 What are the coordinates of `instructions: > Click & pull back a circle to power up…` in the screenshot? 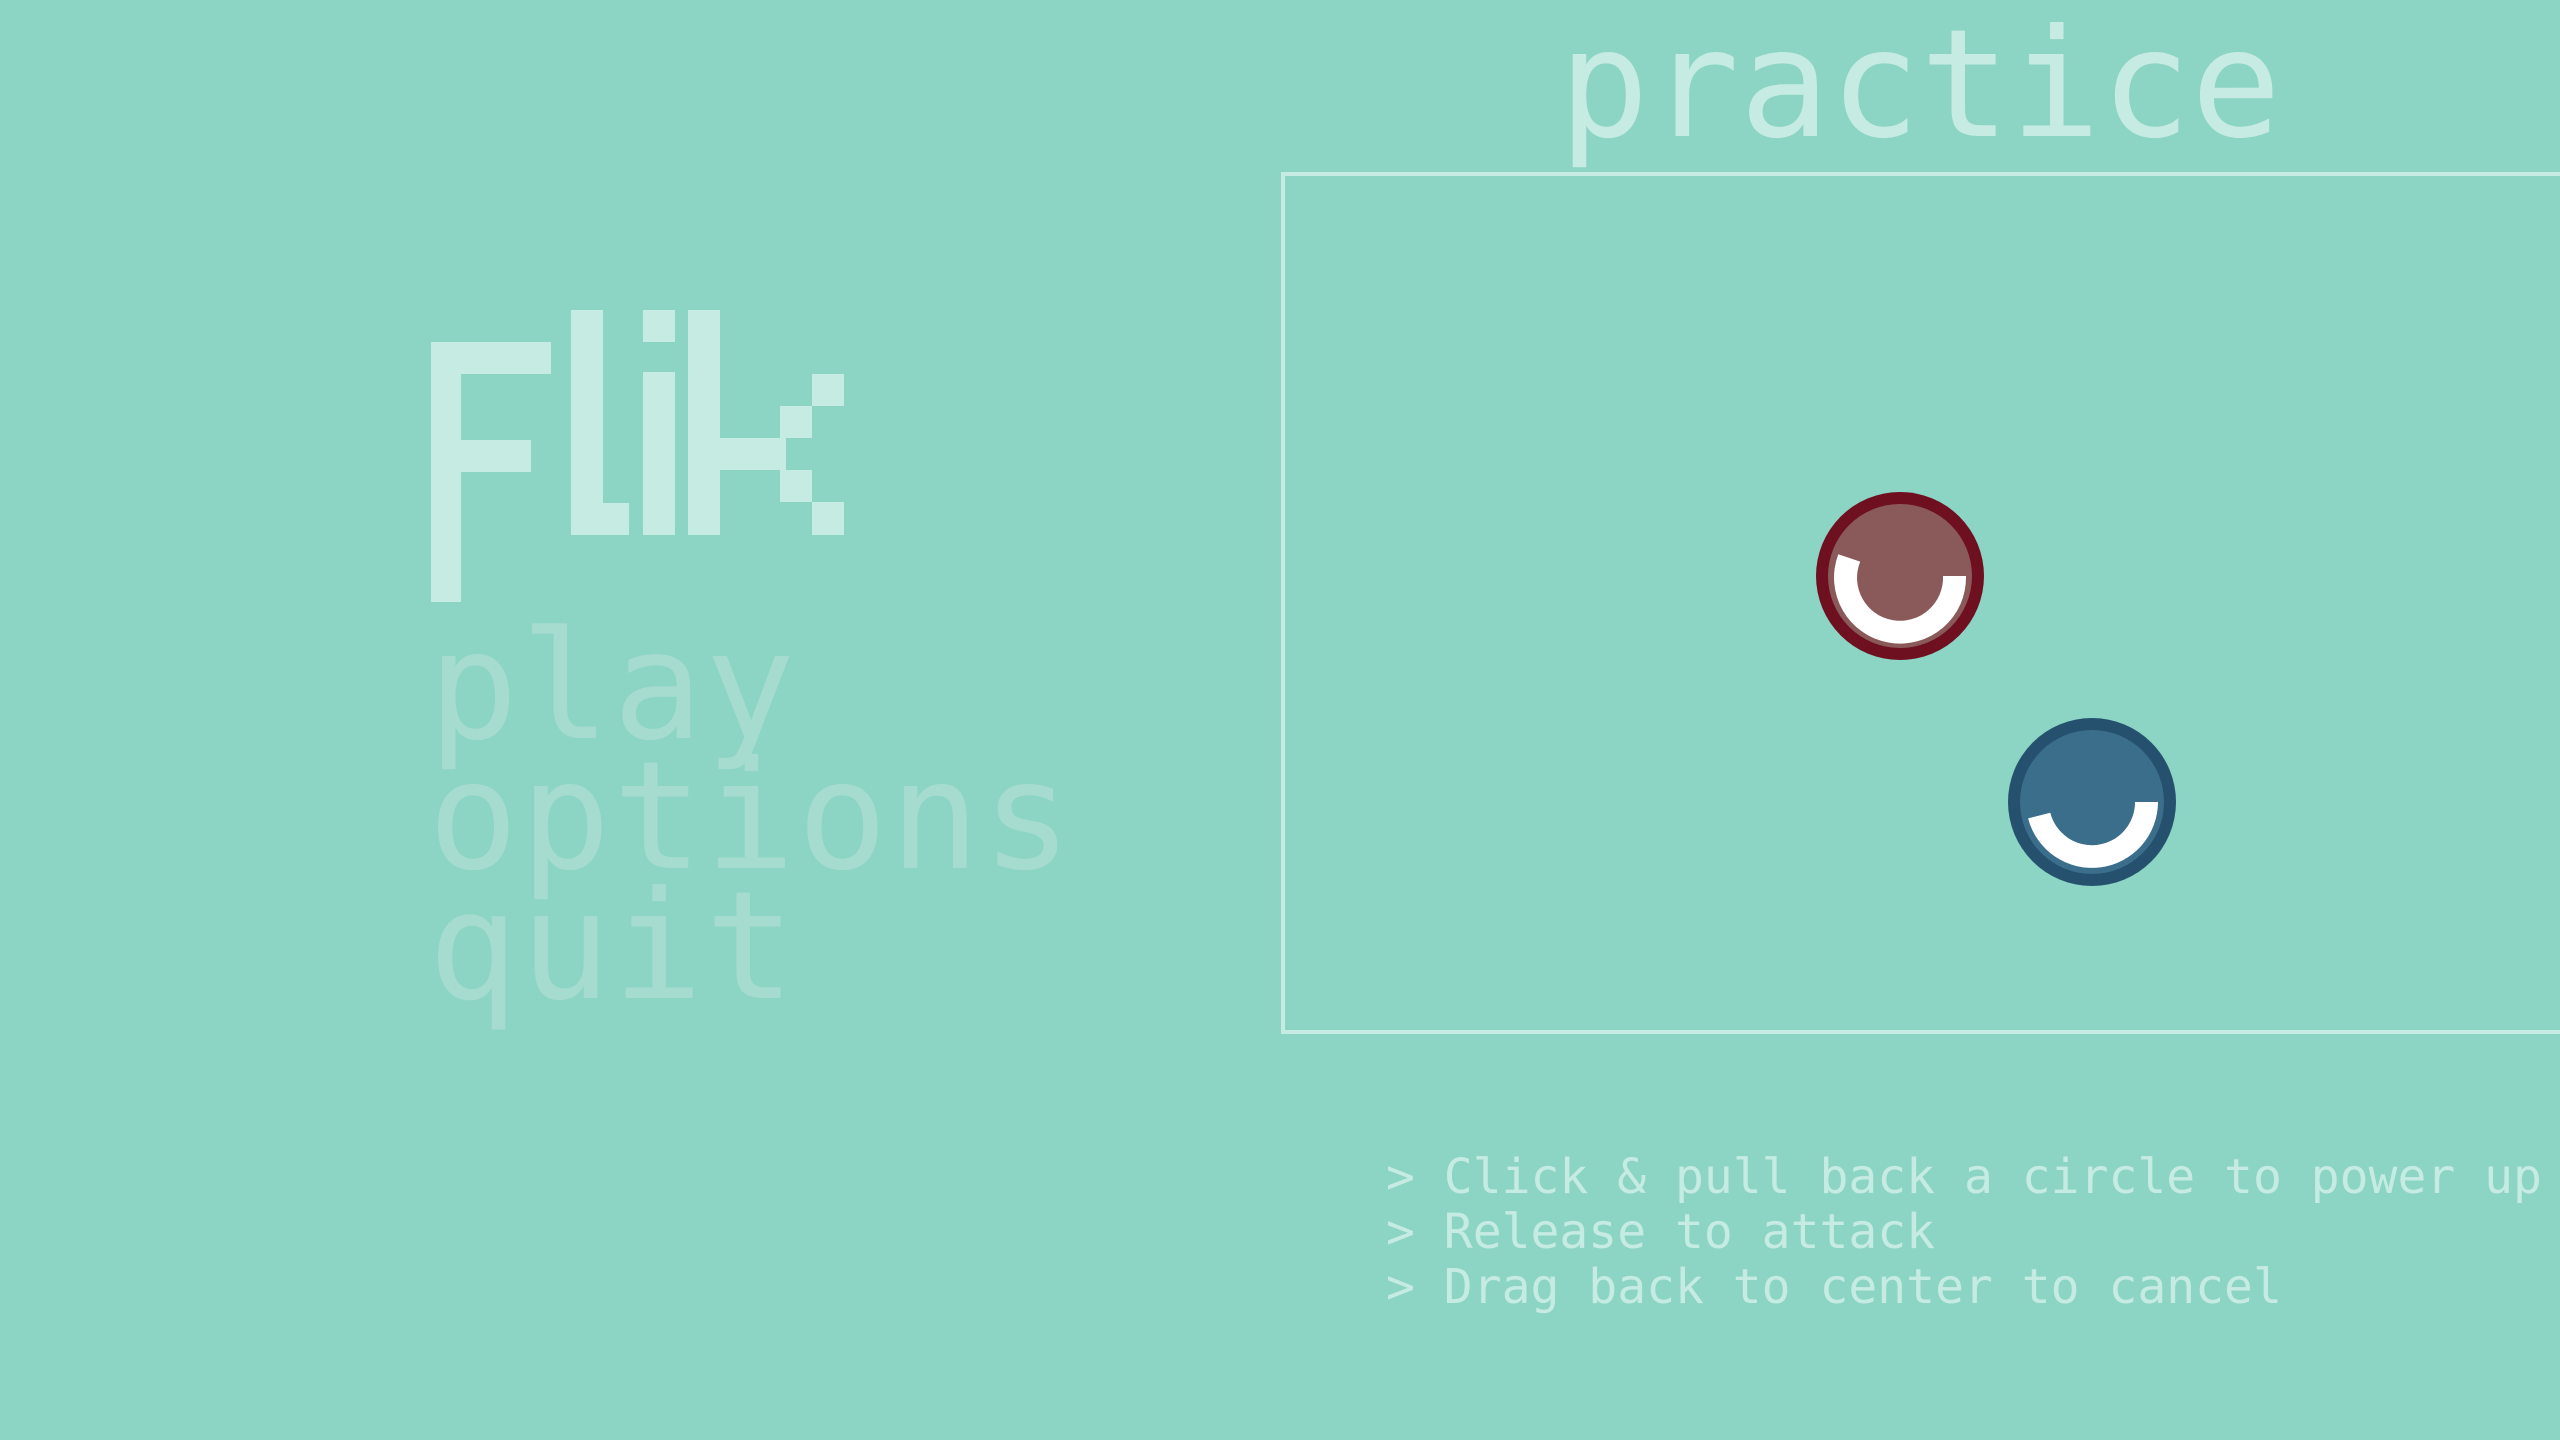 It's located at (1964, 1232).